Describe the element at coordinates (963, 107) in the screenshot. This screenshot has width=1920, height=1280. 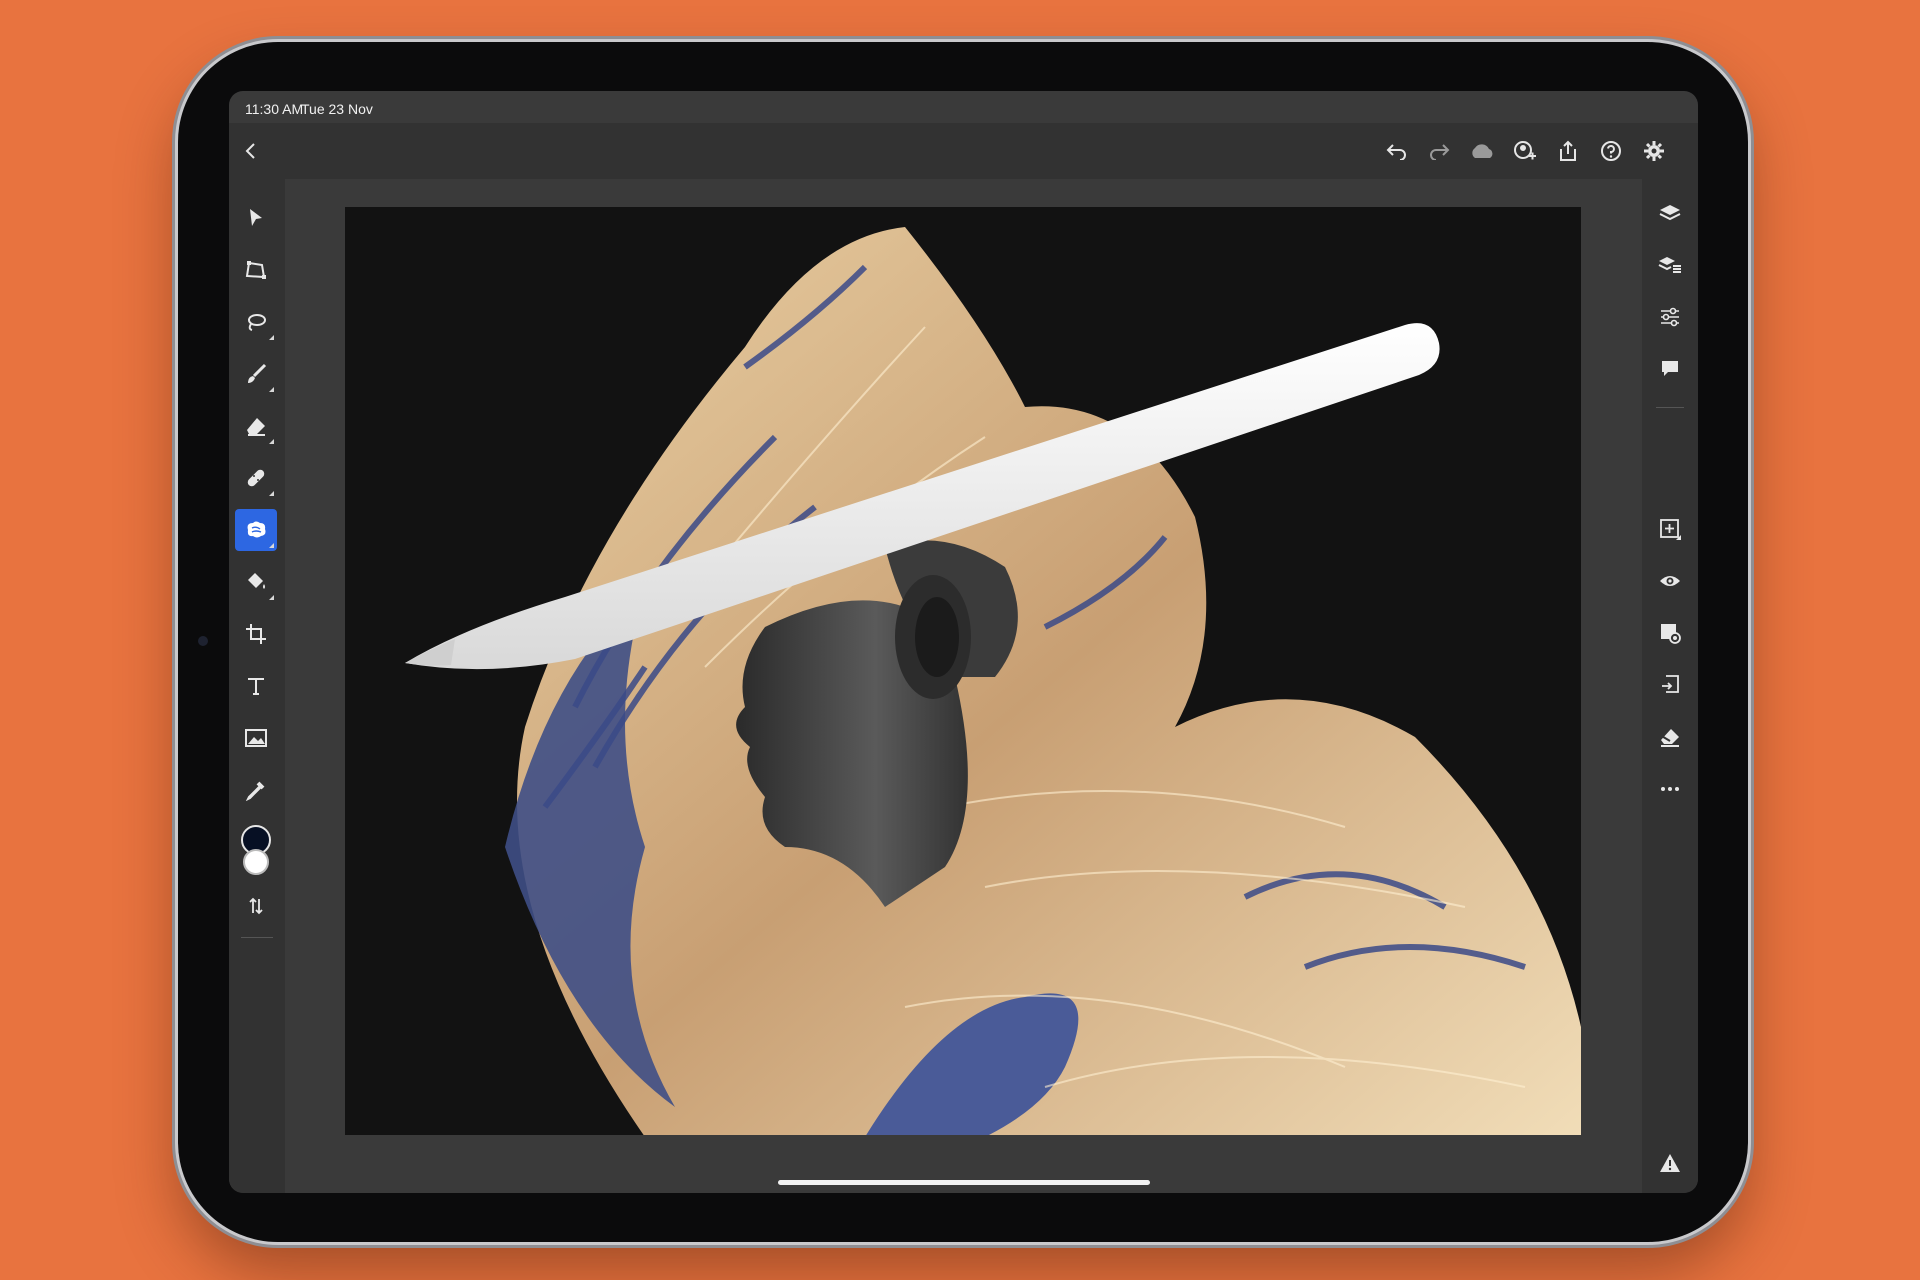
I see `status-bar: 11:30 AM Tue 23 Nov` at that location.